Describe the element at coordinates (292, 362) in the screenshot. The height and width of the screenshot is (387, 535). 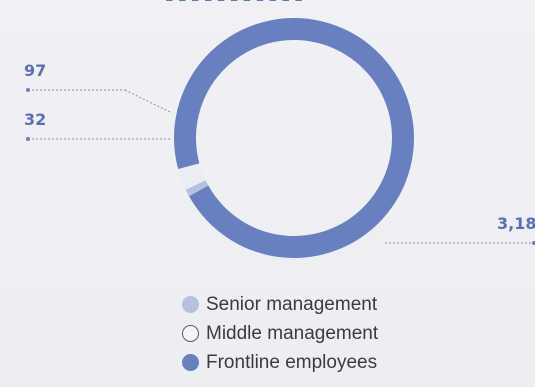
I see `legend-label-frontline: Frontline employees` at that location.